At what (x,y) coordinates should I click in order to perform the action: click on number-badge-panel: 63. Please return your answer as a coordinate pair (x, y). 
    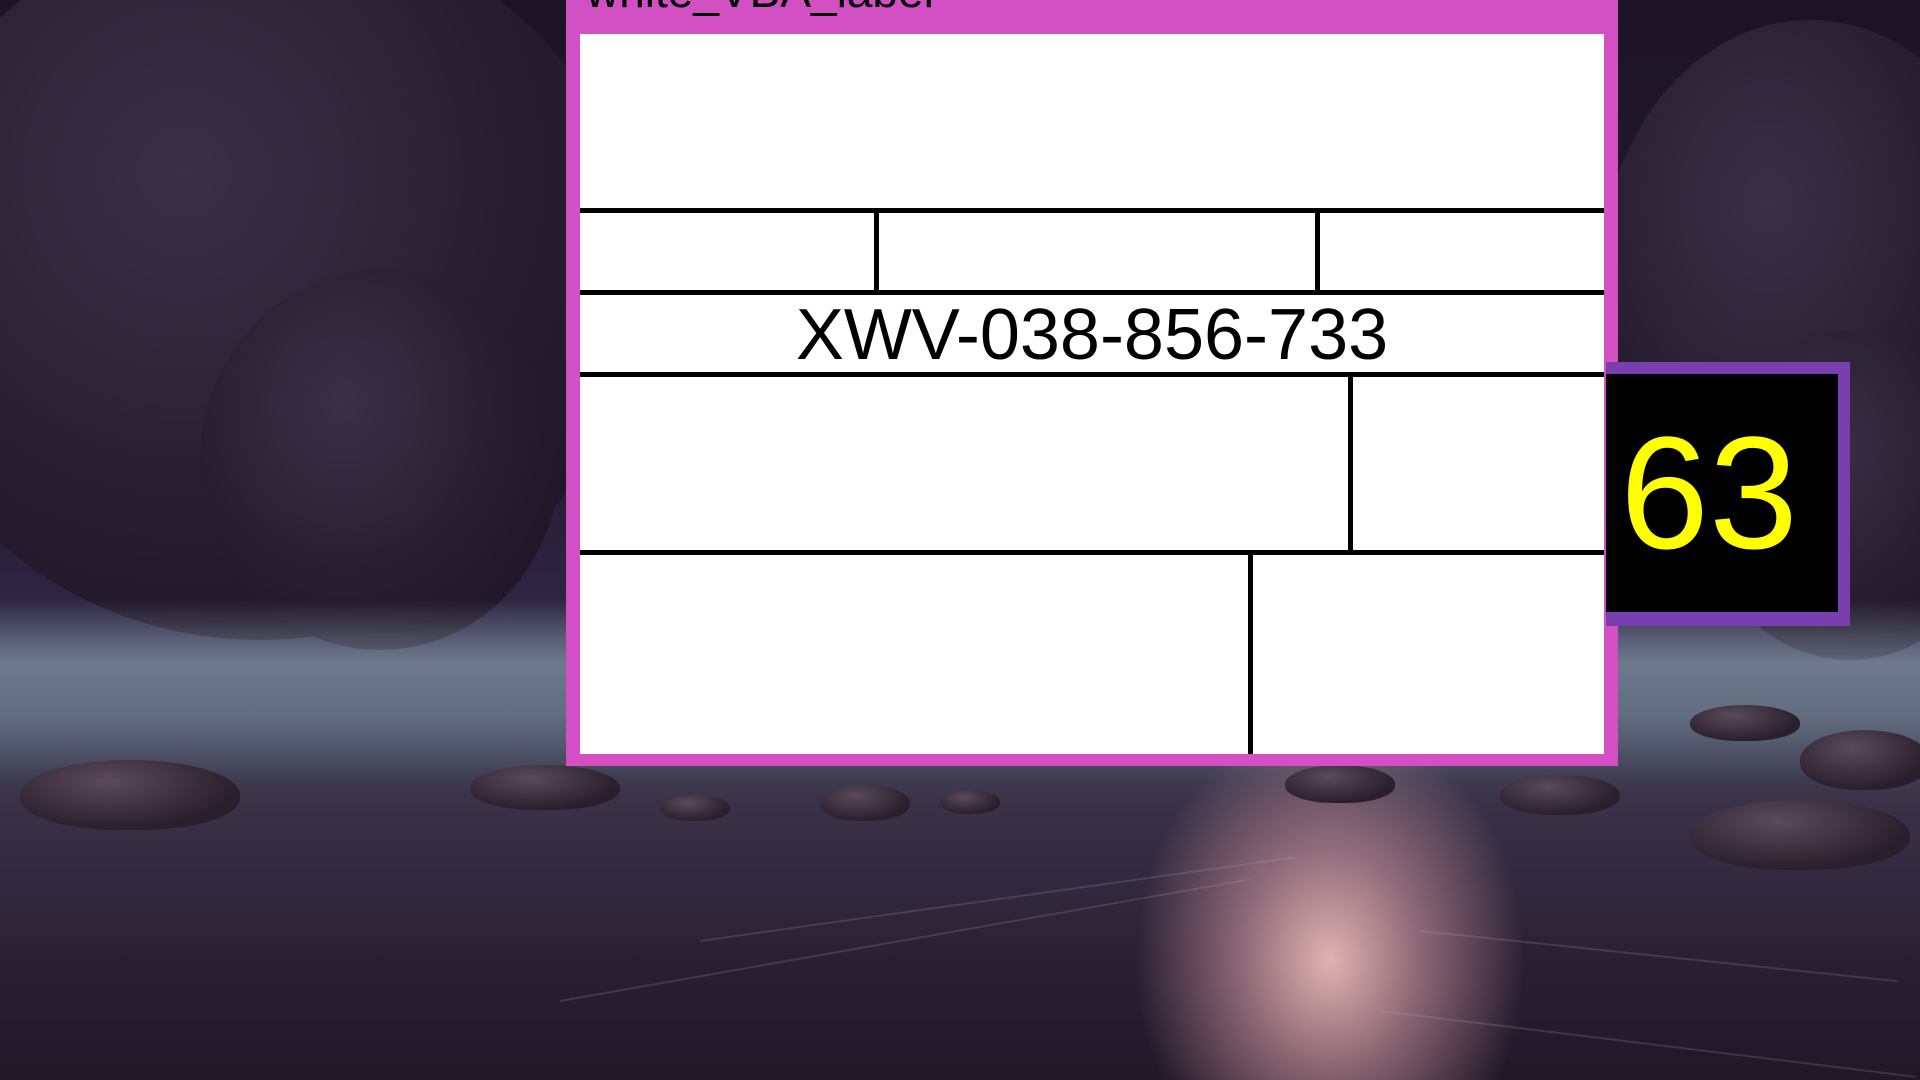
    Looking at the image, I should click on (1722, 493).